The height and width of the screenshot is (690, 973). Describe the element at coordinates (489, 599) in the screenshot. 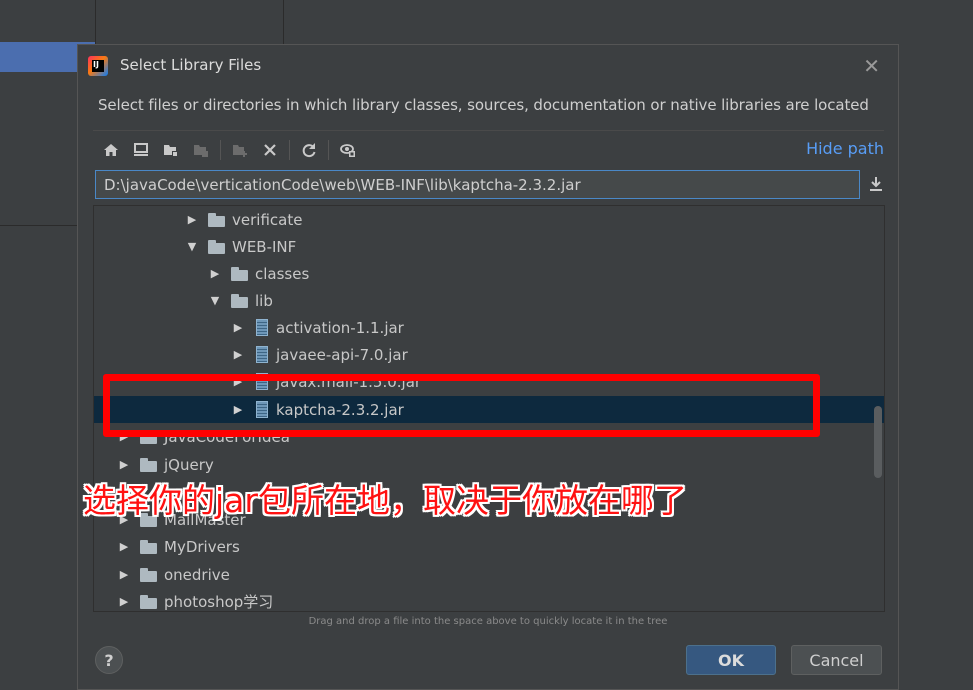

I see `tree-row: ▶ photoshop学习` at that location.